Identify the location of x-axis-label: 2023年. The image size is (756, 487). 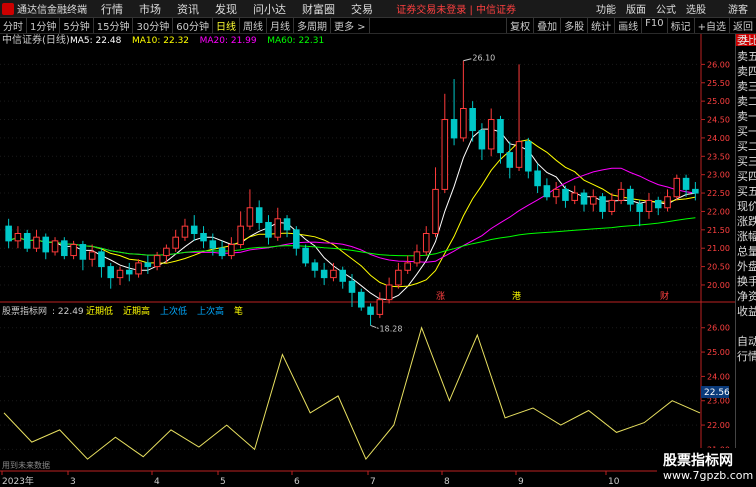
(18, 481).